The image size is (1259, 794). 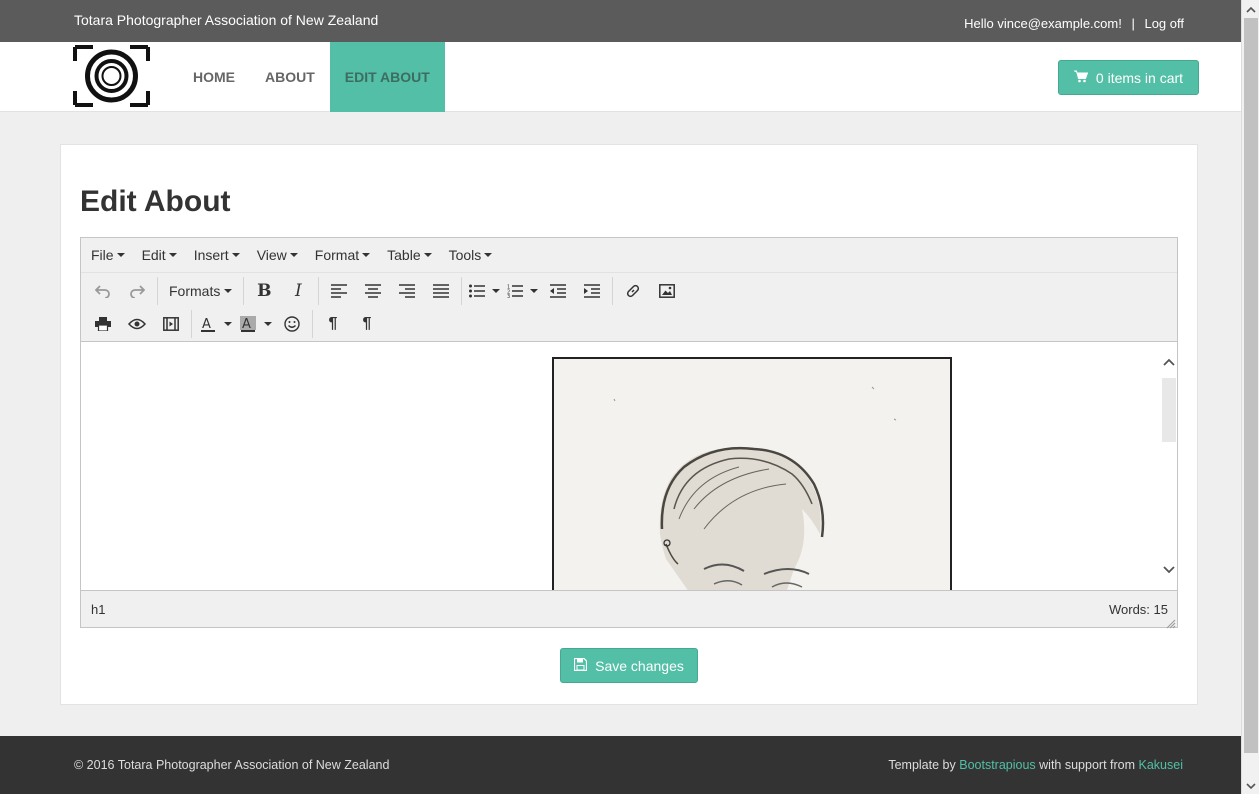 What do you see at coordinates (103, 291) in the screenshot?
I see `undo-icon` at bounding box center [103, 291].